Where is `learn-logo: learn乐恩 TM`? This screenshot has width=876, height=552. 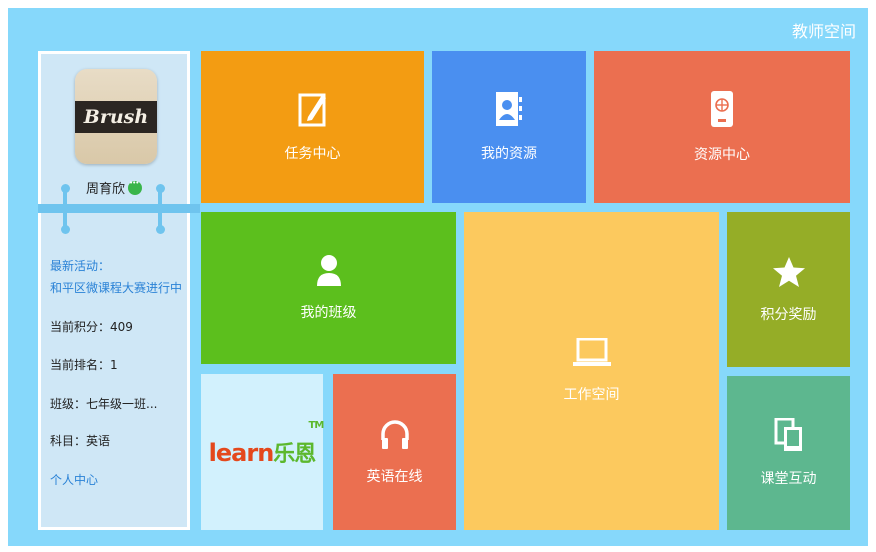 learn-logo: learn乐恩 TM is located at coordinates (266, 444).